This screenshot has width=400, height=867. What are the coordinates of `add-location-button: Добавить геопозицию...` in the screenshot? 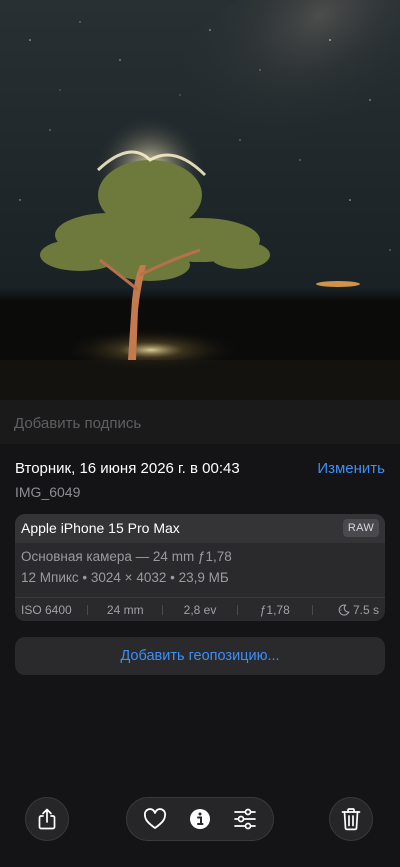 It's located at (200, 656).